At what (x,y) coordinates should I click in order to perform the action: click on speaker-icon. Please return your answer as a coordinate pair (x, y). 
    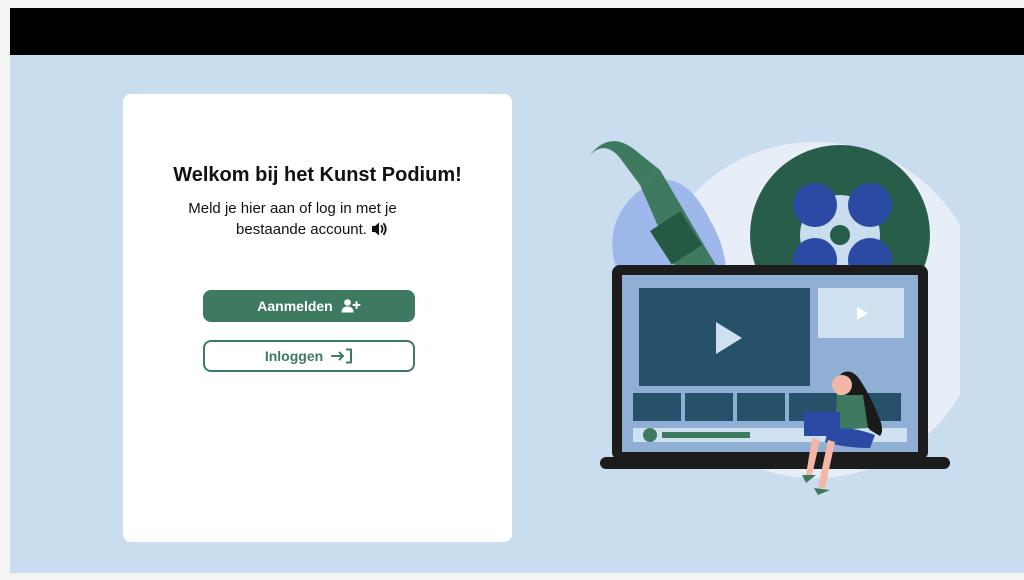
    Looking at the image, I should click on (380, 232).